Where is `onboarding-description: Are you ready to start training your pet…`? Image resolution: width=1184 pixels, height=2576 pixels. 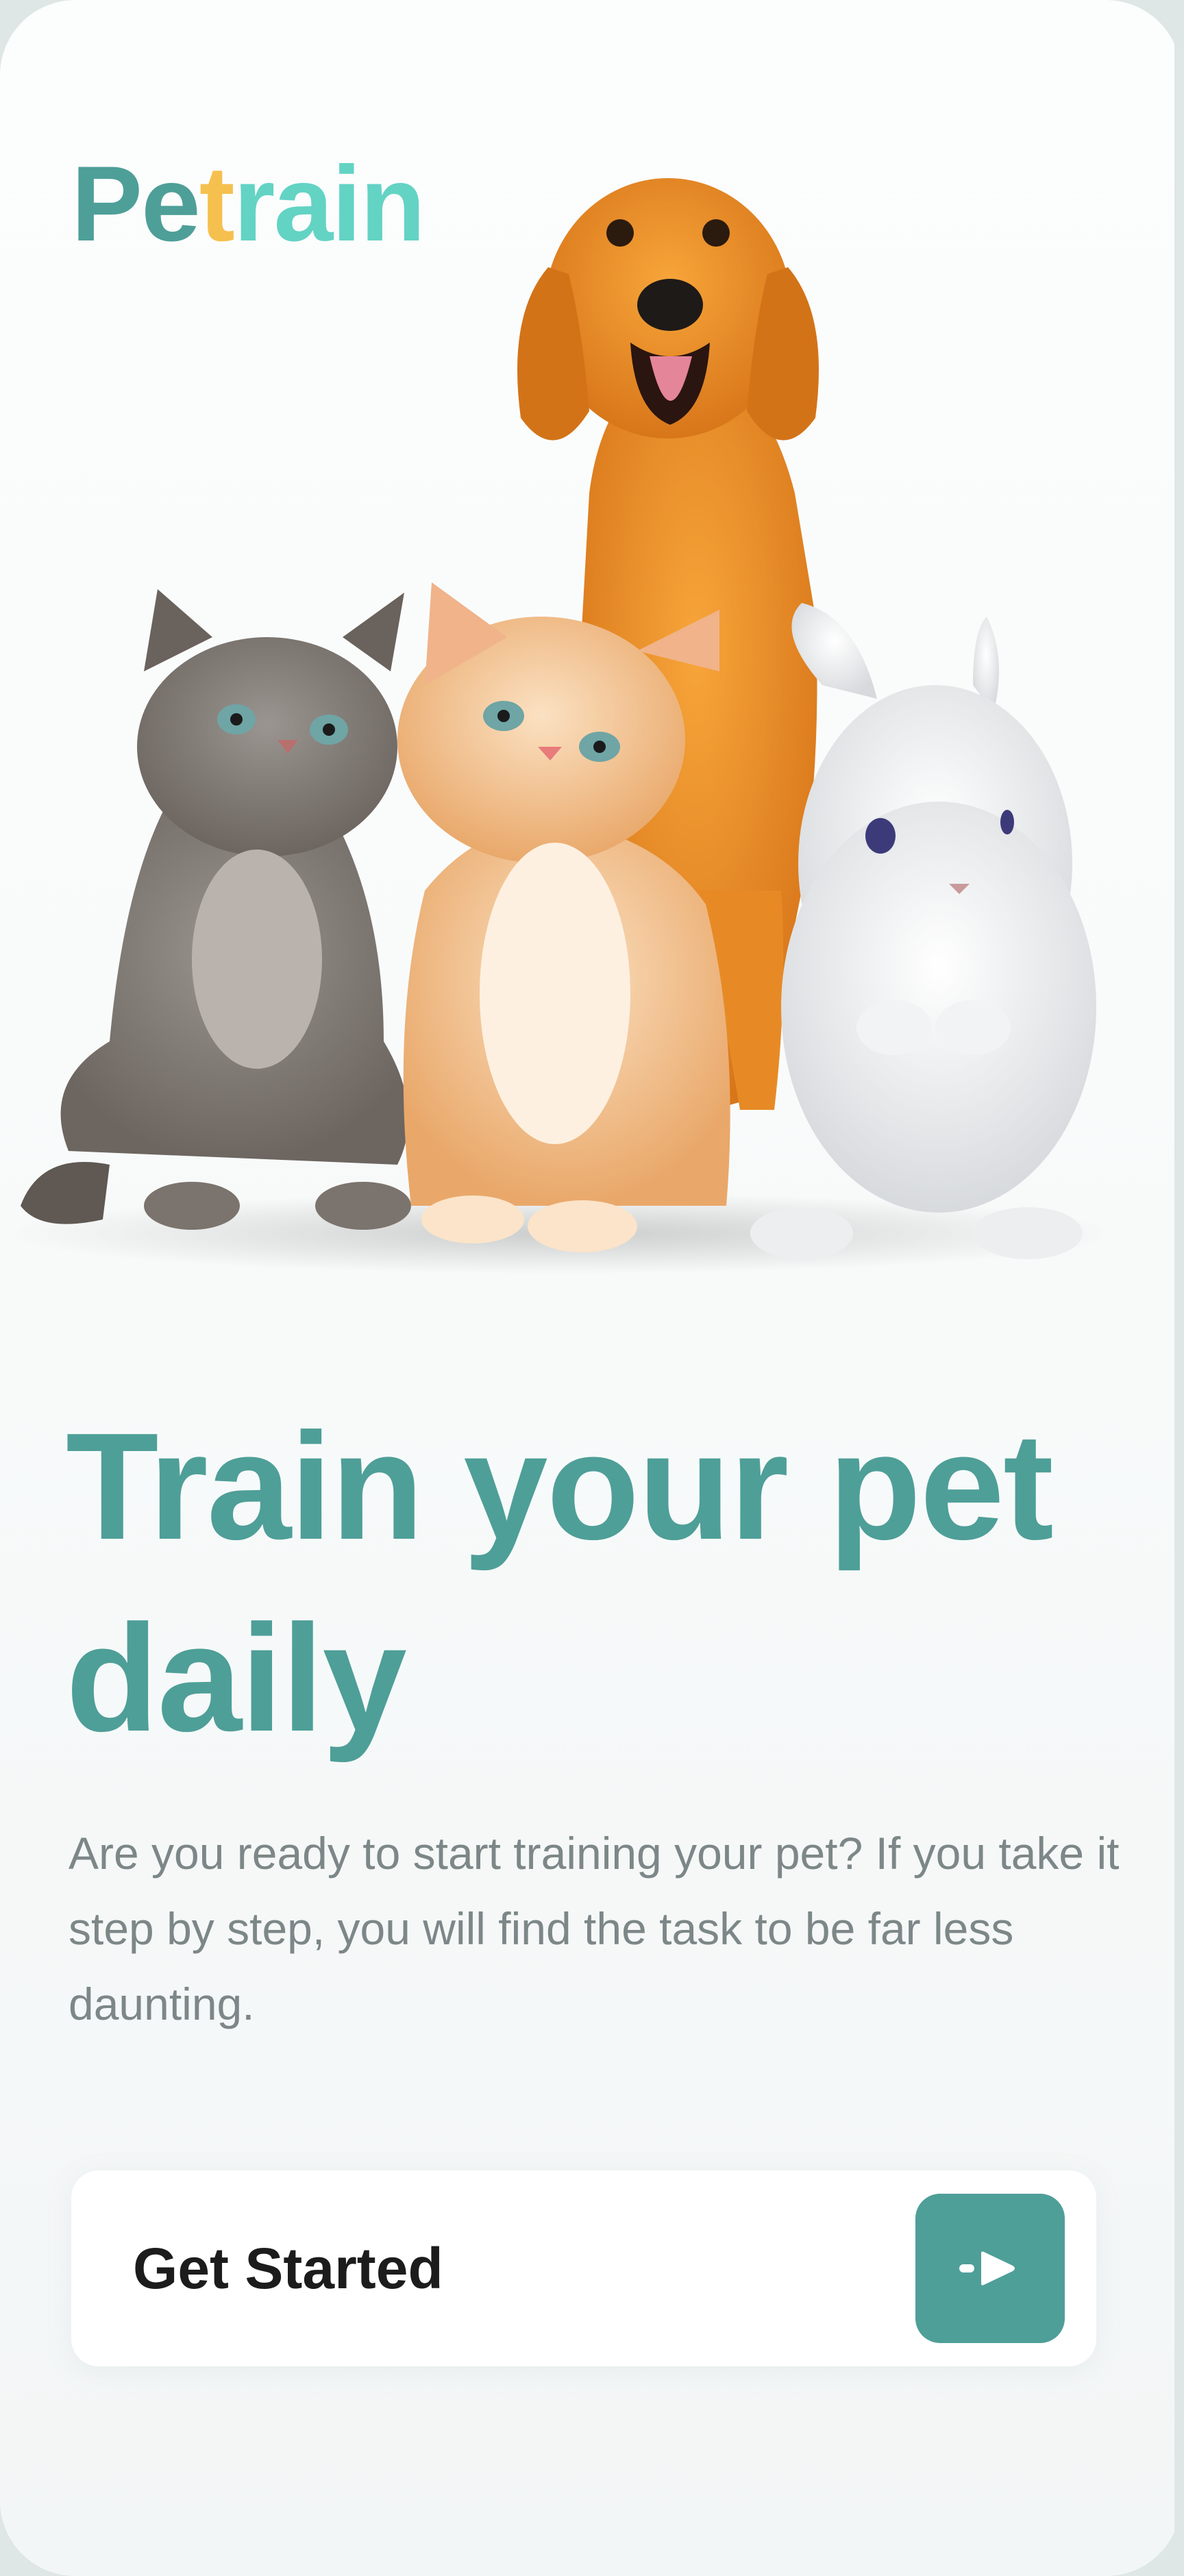 onboarding-description: Are you ready to start training your pet… is located at coordinates (594, 1928).